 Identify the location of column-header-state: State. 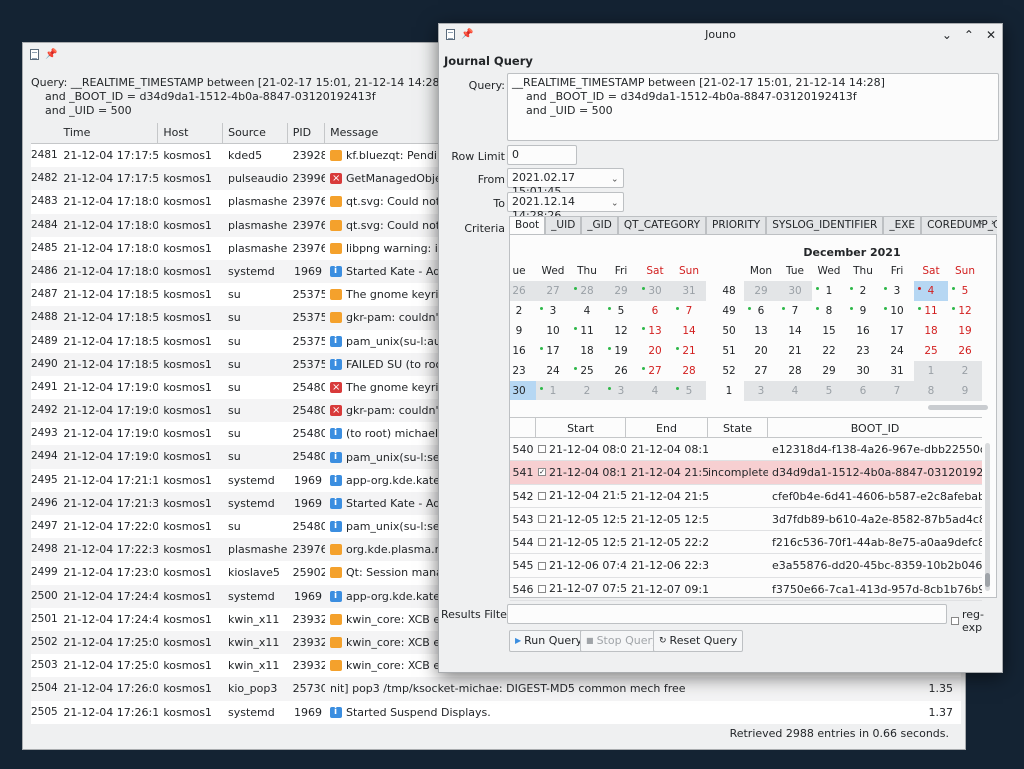
(738, 427).